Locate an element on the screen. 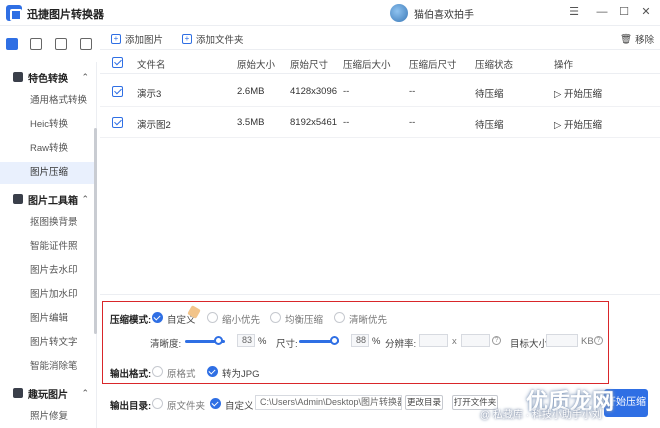 The width and height of the screenshot is (660, 428). plus-icon: + is located at coordinates (116, 39).